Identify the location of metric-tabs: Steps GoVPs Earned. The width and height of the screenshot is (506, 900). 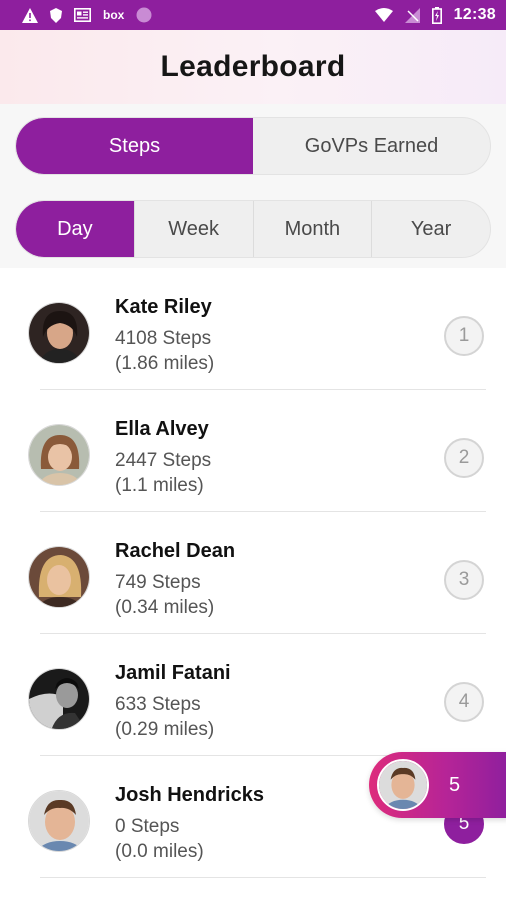
(253, 146).